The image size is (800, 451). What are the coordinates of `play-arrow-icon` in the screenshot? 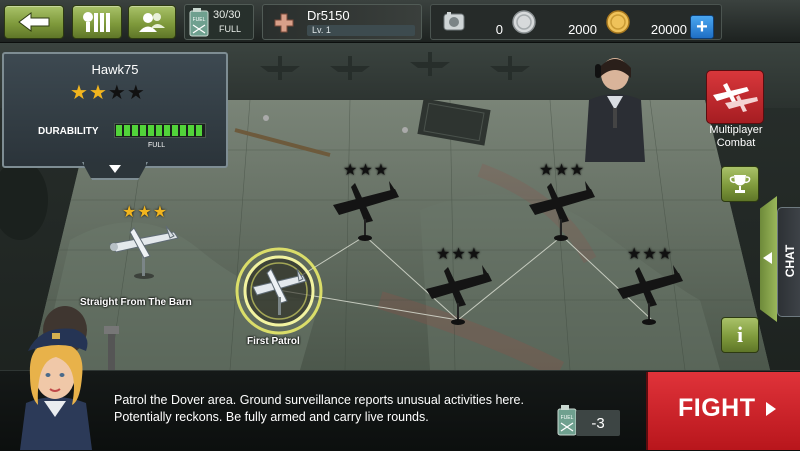 It's located at (771, 409).